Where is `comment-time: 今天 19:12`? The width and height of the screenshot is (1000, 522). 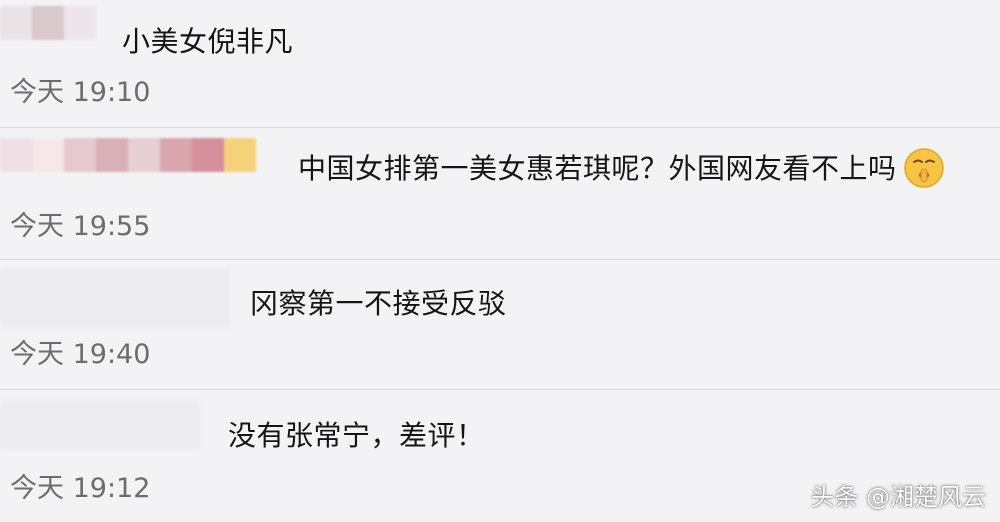
comment-time: 今天 19:12 is located at coordinates (80, 488).